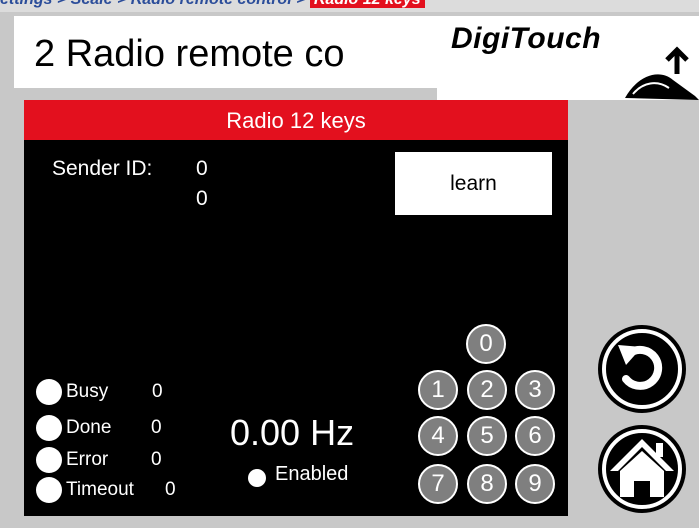  I want to click on error-indicator-icon, so click(49, 460).